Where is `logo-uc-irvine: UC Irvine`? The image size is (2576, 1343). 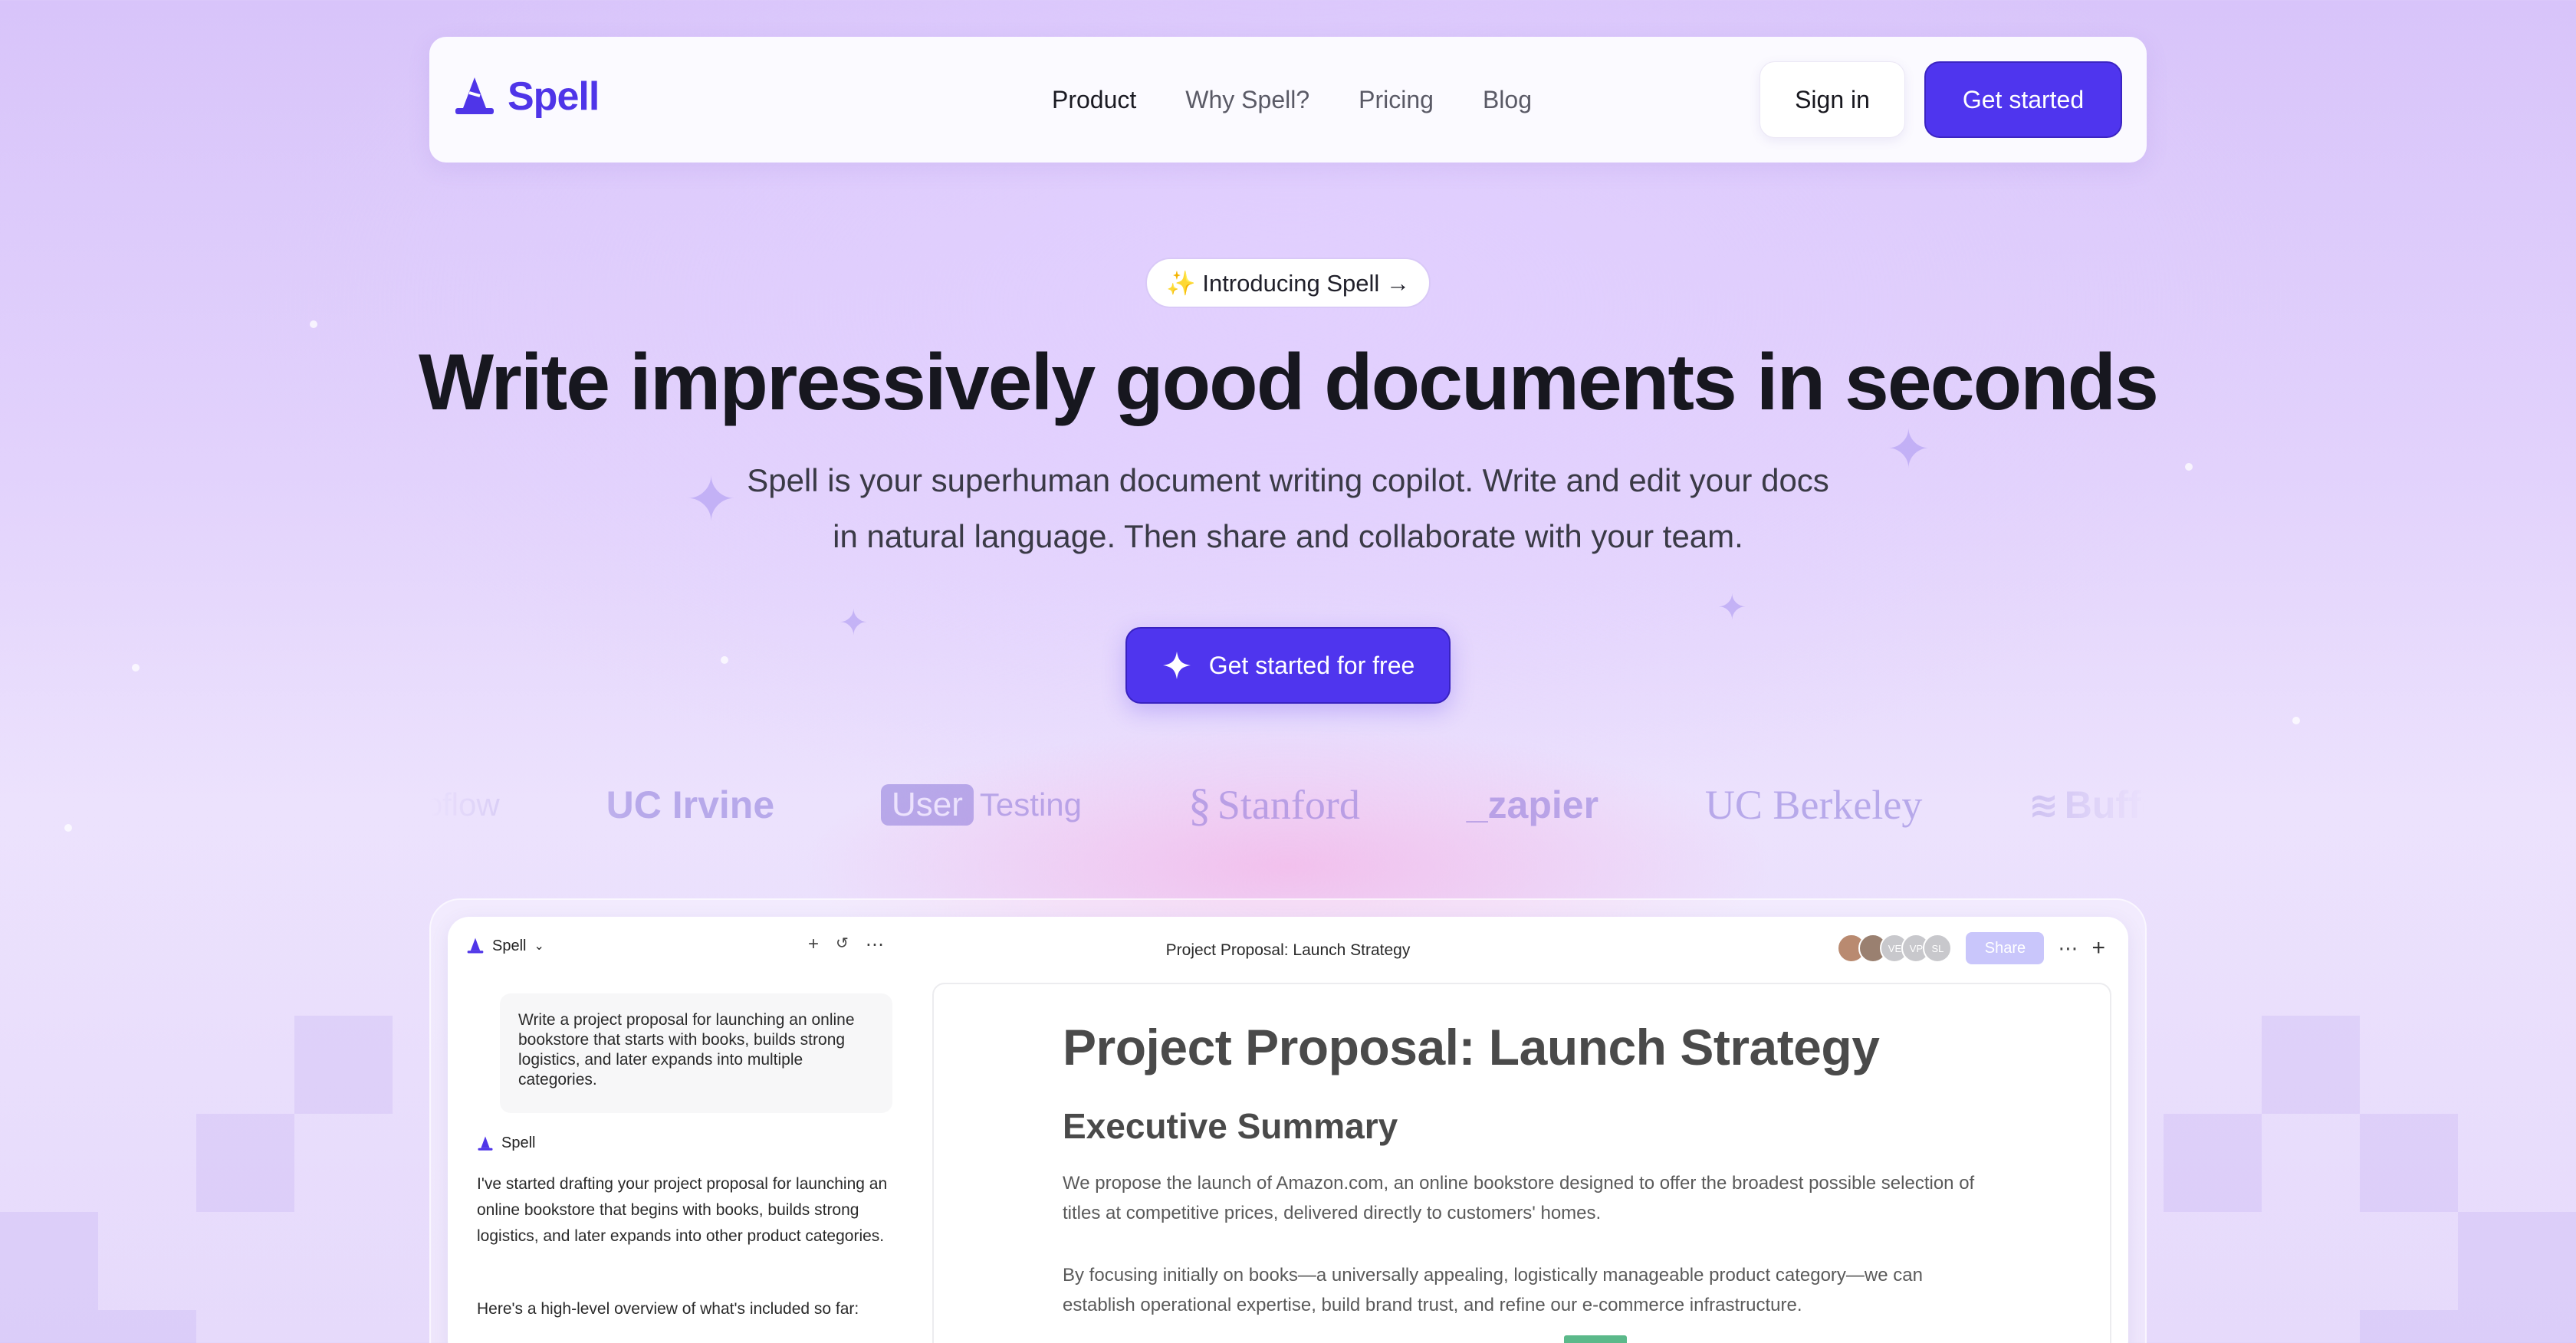 logo-uc-irvine: UC Irvine is located at coordinates (691, 805).